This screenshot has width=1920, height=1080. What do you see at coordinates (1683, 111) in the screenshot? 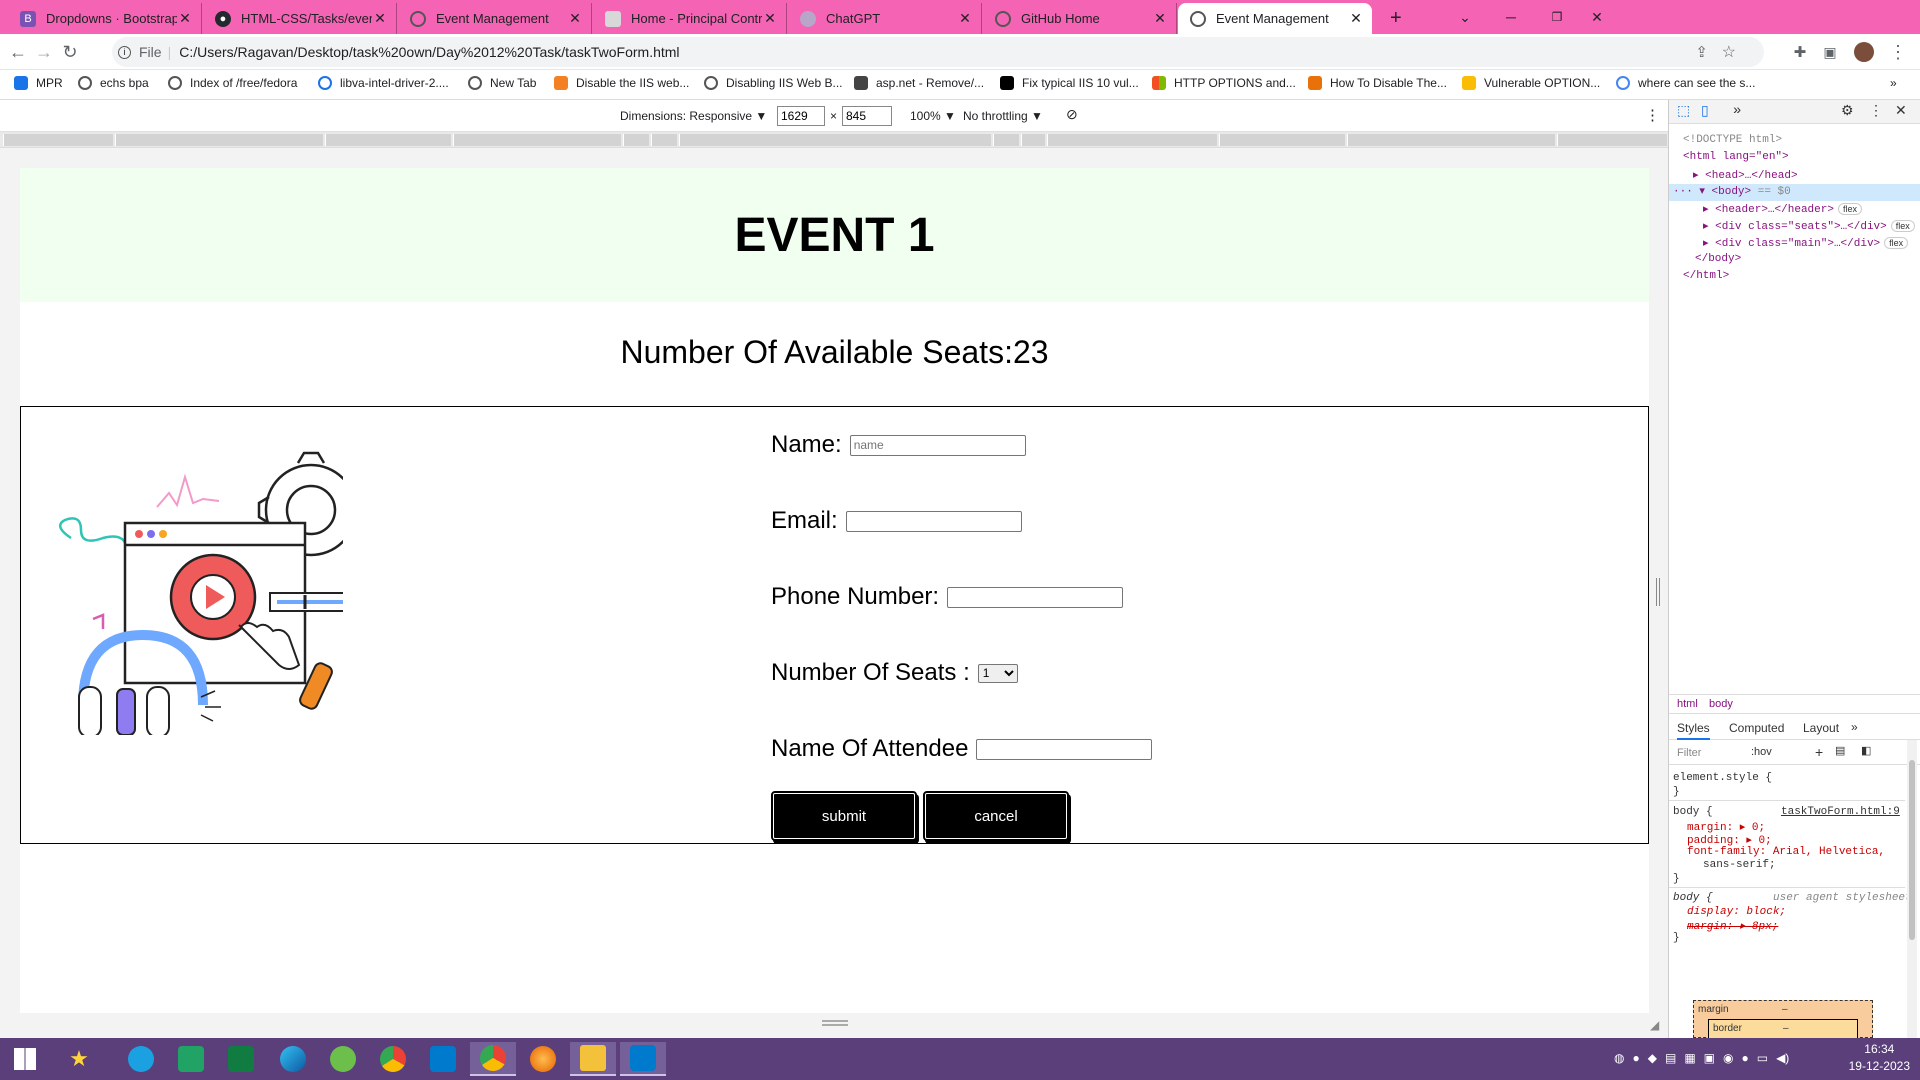
I see `inspect-icon: ⬚` at bounding box center [1683, 111].